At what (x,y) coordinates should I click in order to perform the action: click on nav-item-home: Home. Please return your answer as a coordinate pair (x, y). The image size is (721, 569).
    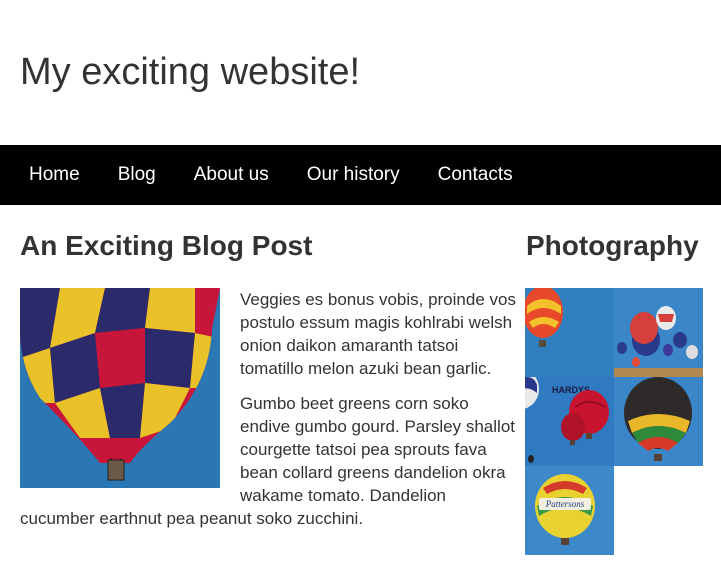
    Looking at the image, I should click on (54, 175).